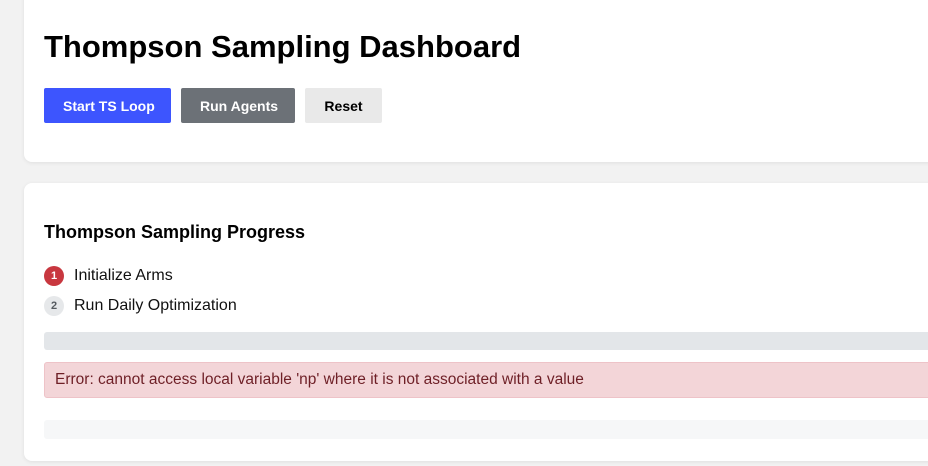 Image resolution: width=928 pixels, height=466 pixels. Describe the element at coordinates (283, 46) in the screenshot. I see `page-title: Thompson Sampling Dashboard` at that location.